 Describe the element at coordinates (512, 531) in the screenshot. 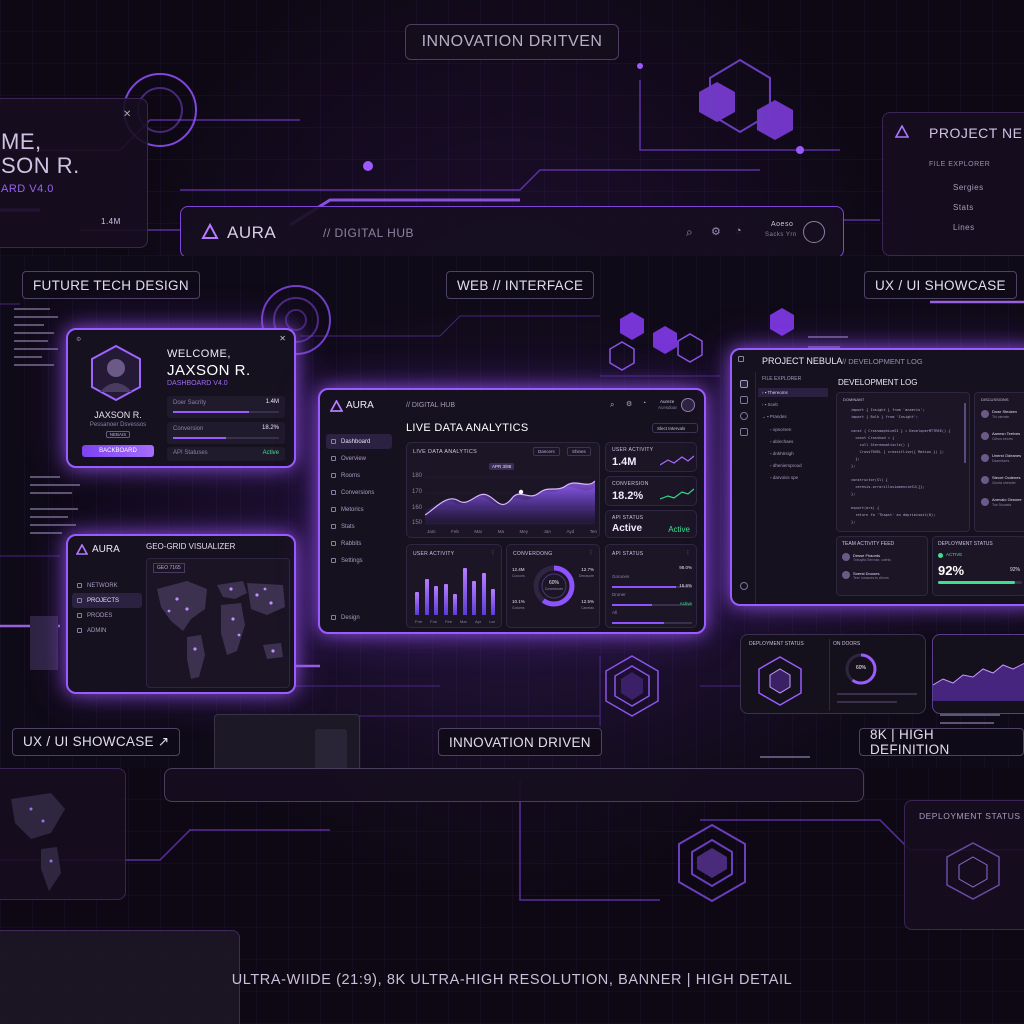

I see `x-ticks: Jam Feb Mar Ma Mey Jan Ayd Ten` at that location.